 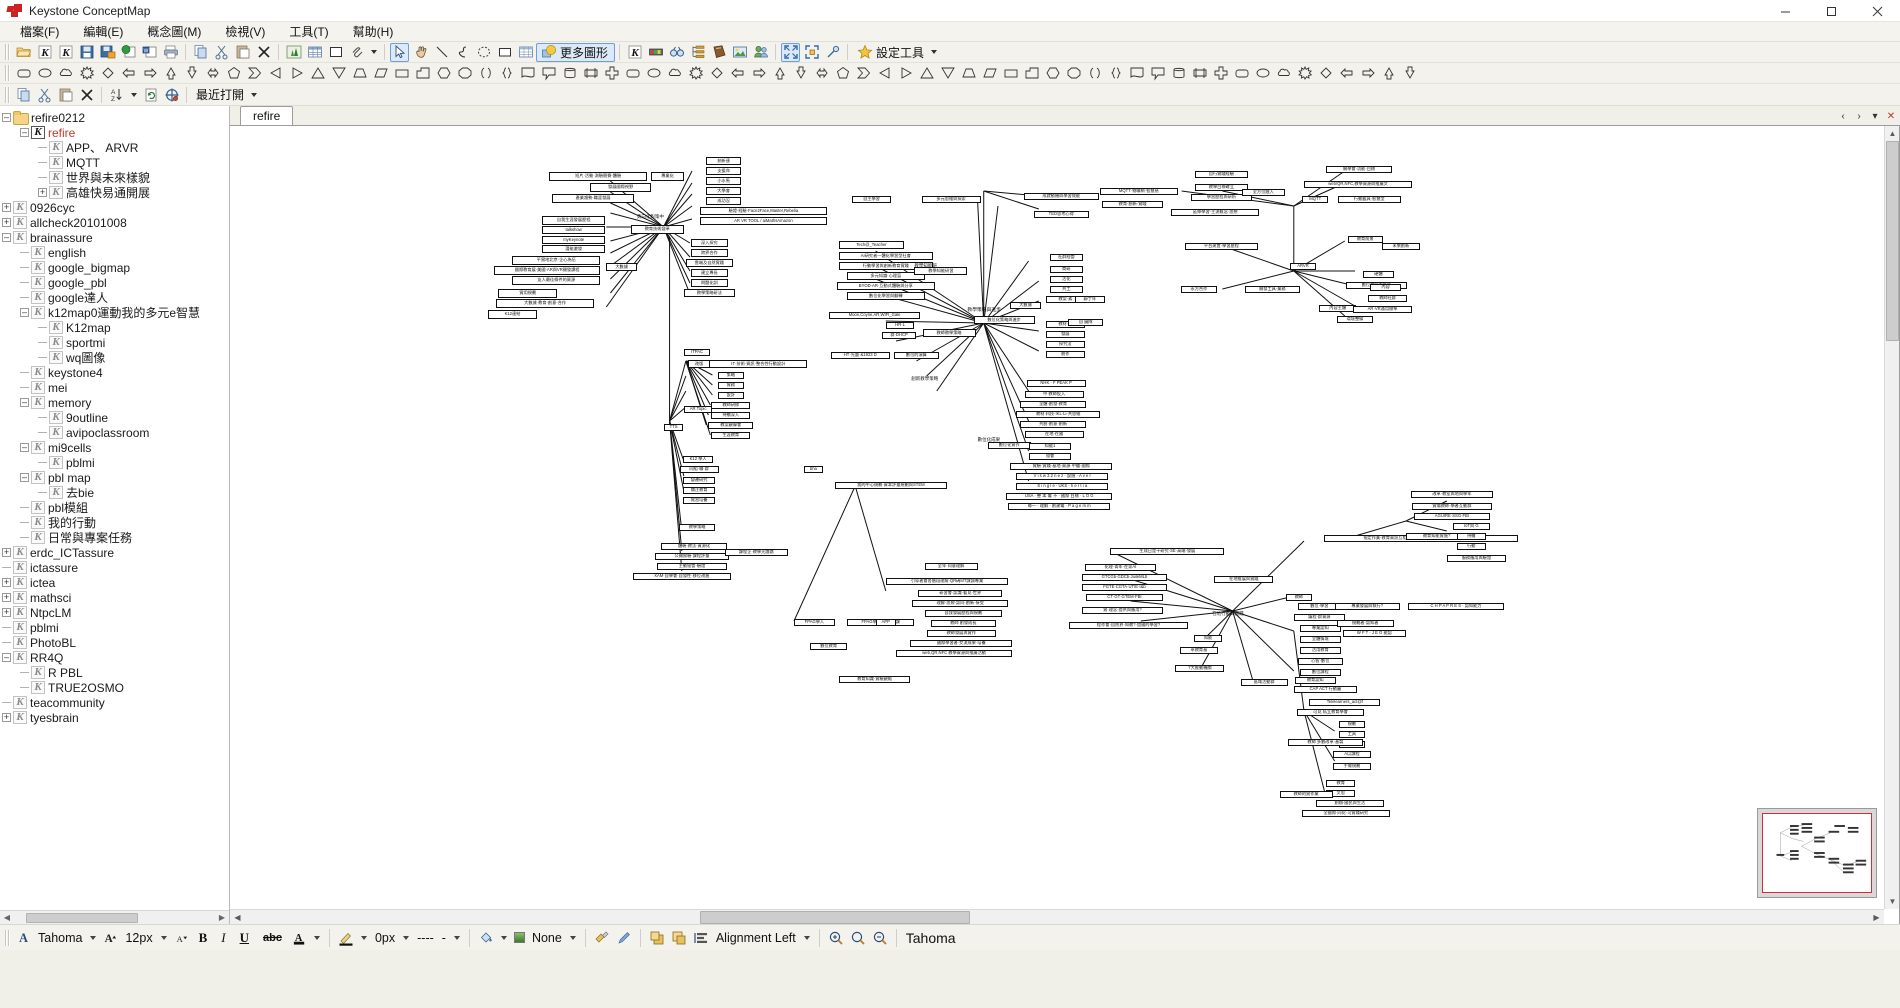 What do you see at coordinates (900, 325) in the screenshot?
I see `map-node: HR·L` at bounding box center [900, 325].